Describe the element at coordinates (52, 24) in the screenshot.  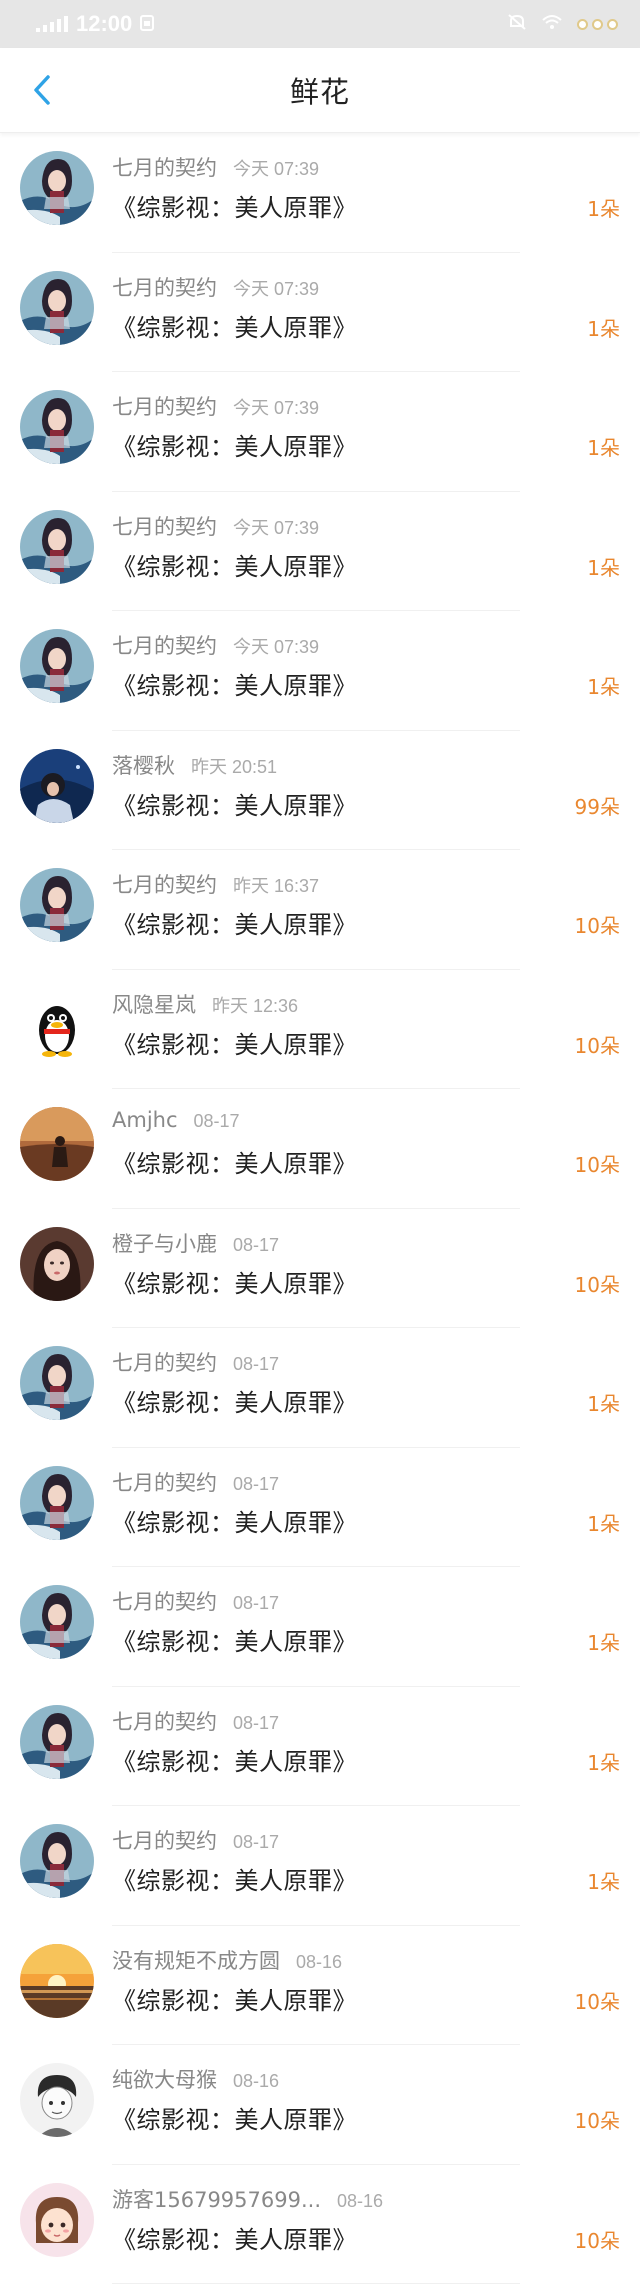
I see `signal-icon` at that location.